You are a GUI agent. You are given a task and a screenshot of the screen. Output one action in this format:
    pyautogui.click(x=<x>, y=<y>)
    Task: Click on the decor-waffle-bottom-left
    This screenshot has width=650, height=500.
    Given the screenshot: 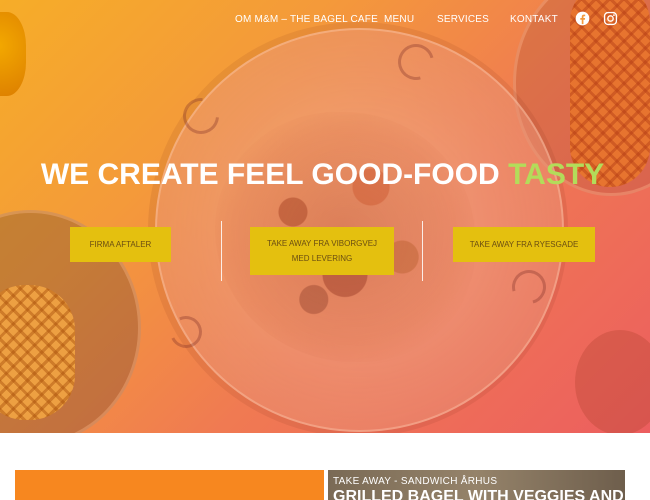 What is the action you would take?
    pyautogui.click(x=37, y=352)
    